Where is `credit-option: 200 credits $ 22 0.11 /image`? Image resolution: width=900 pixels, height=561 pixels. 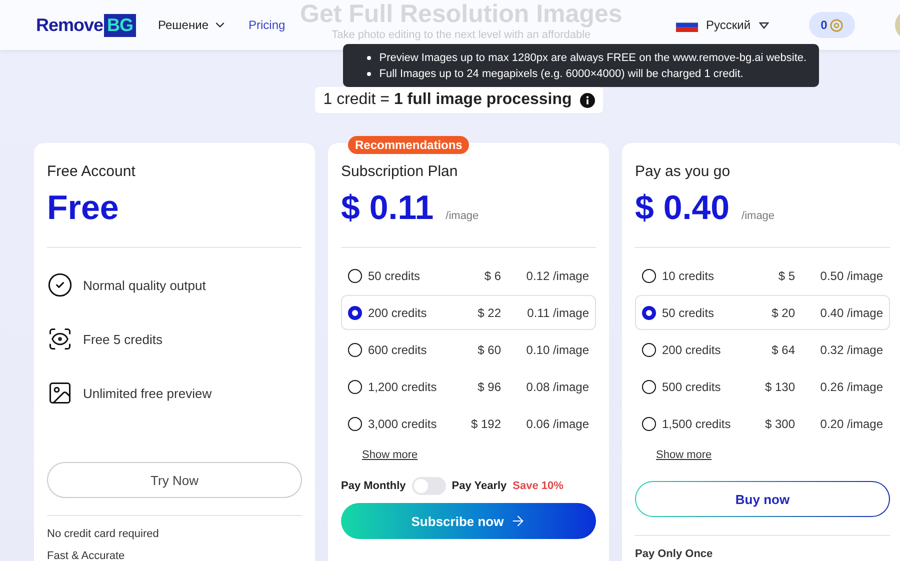 credit-option: 200 credits $ 22 0.11 /image is located at coordinates (468, 312).